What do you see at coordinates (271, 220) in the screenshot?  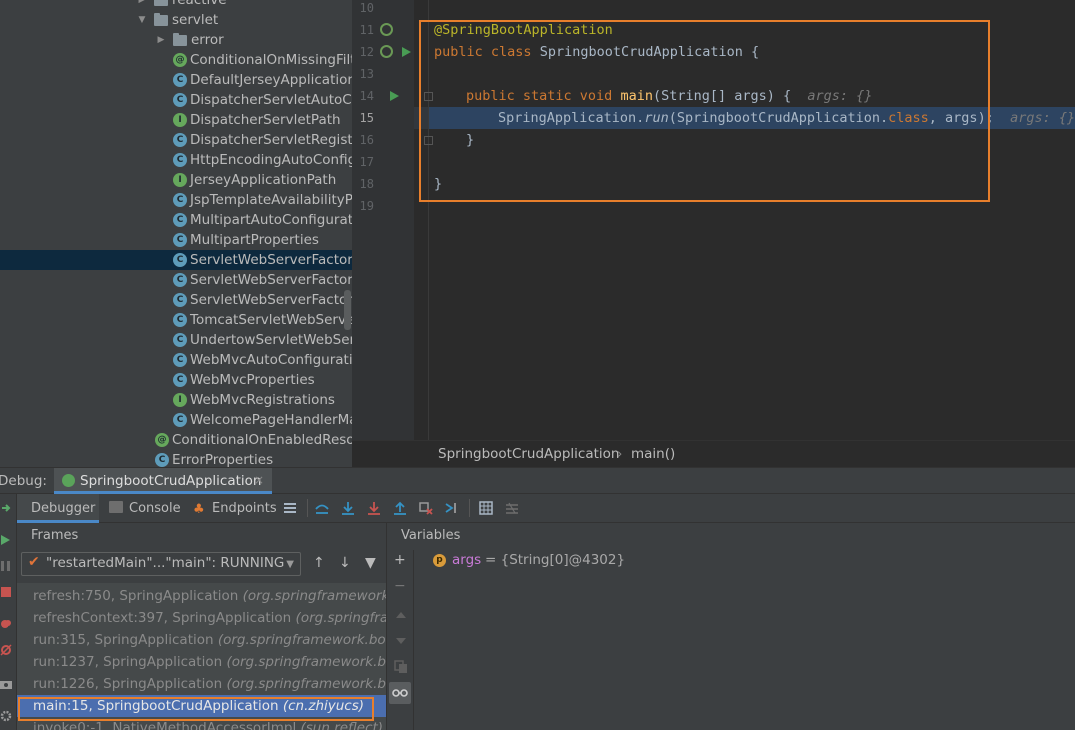 I see `tree-item-label: MultipartAutoConfiguratio` at bounding box center [271, 220].